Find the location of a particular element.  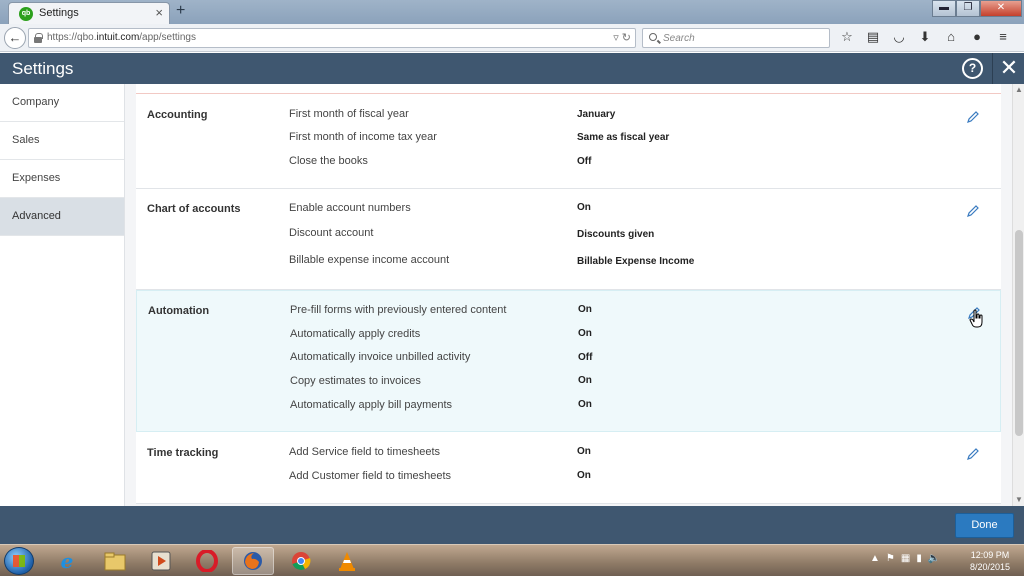

setting-label: Automatically invoice unbilled activity is located at coordinates (380, 357).